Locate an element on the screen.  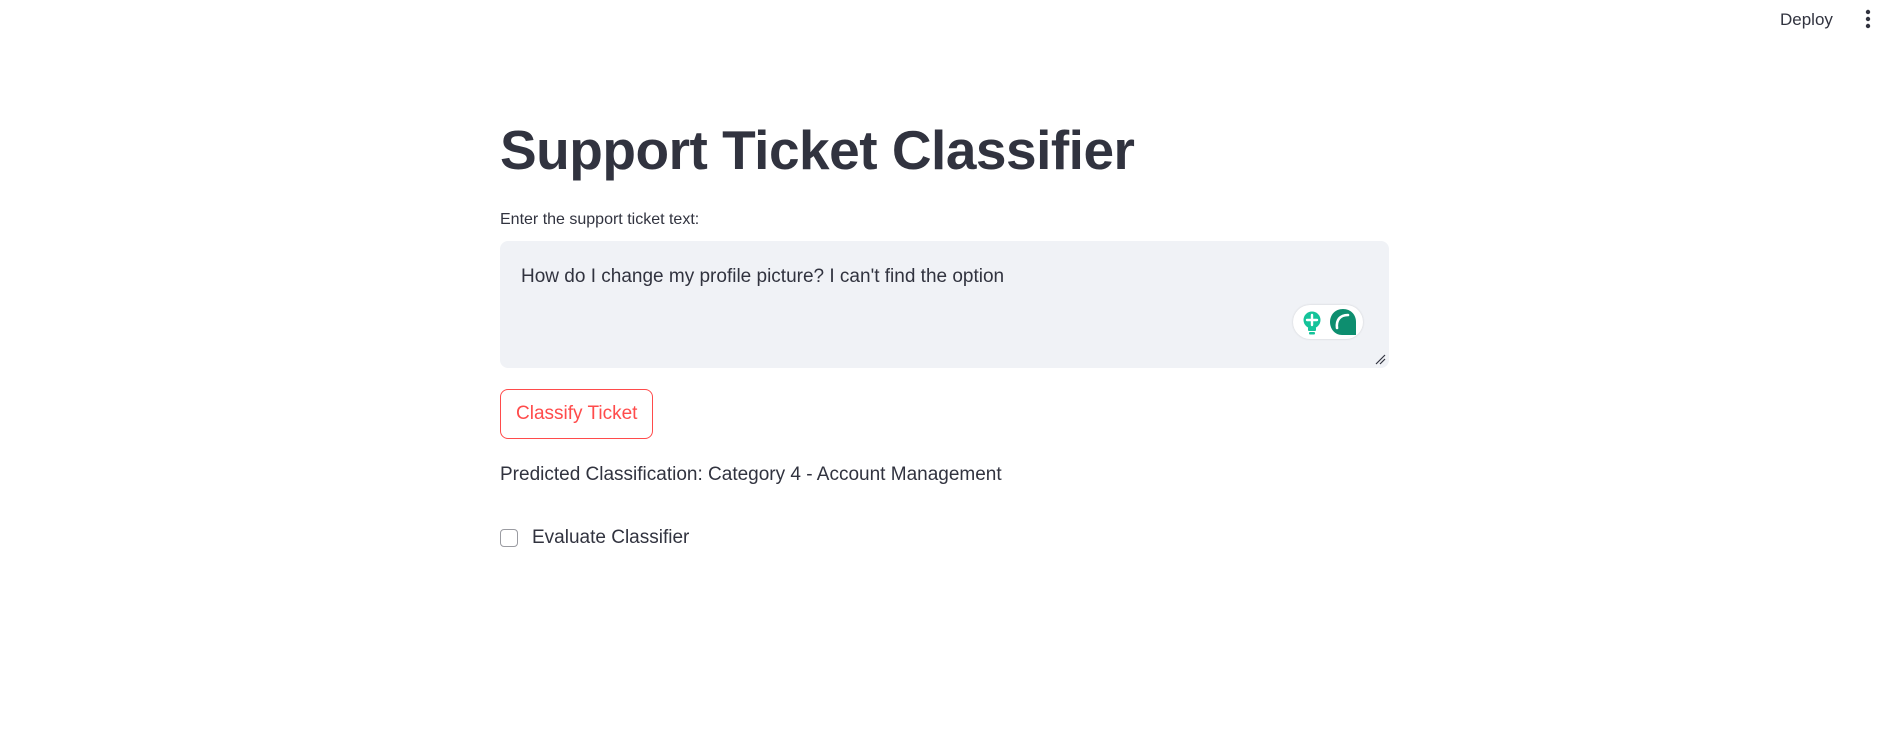
ticket-text-container is located at coordinates (944, 304).